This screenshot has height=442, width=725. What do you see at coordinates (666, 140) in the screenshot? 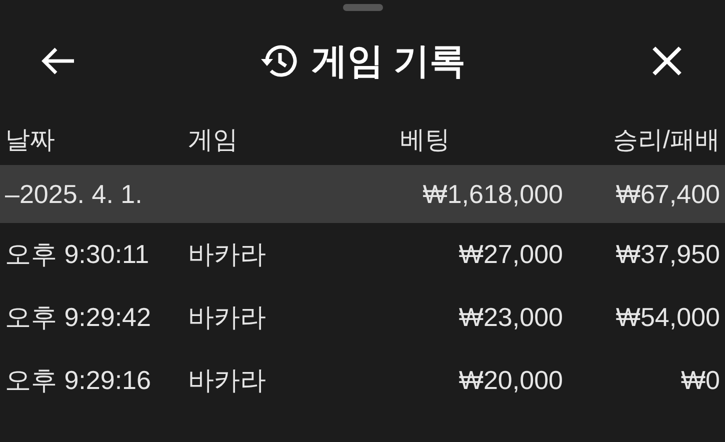
I see `column-header: 승리/패배` at bounding box center [666, 140].